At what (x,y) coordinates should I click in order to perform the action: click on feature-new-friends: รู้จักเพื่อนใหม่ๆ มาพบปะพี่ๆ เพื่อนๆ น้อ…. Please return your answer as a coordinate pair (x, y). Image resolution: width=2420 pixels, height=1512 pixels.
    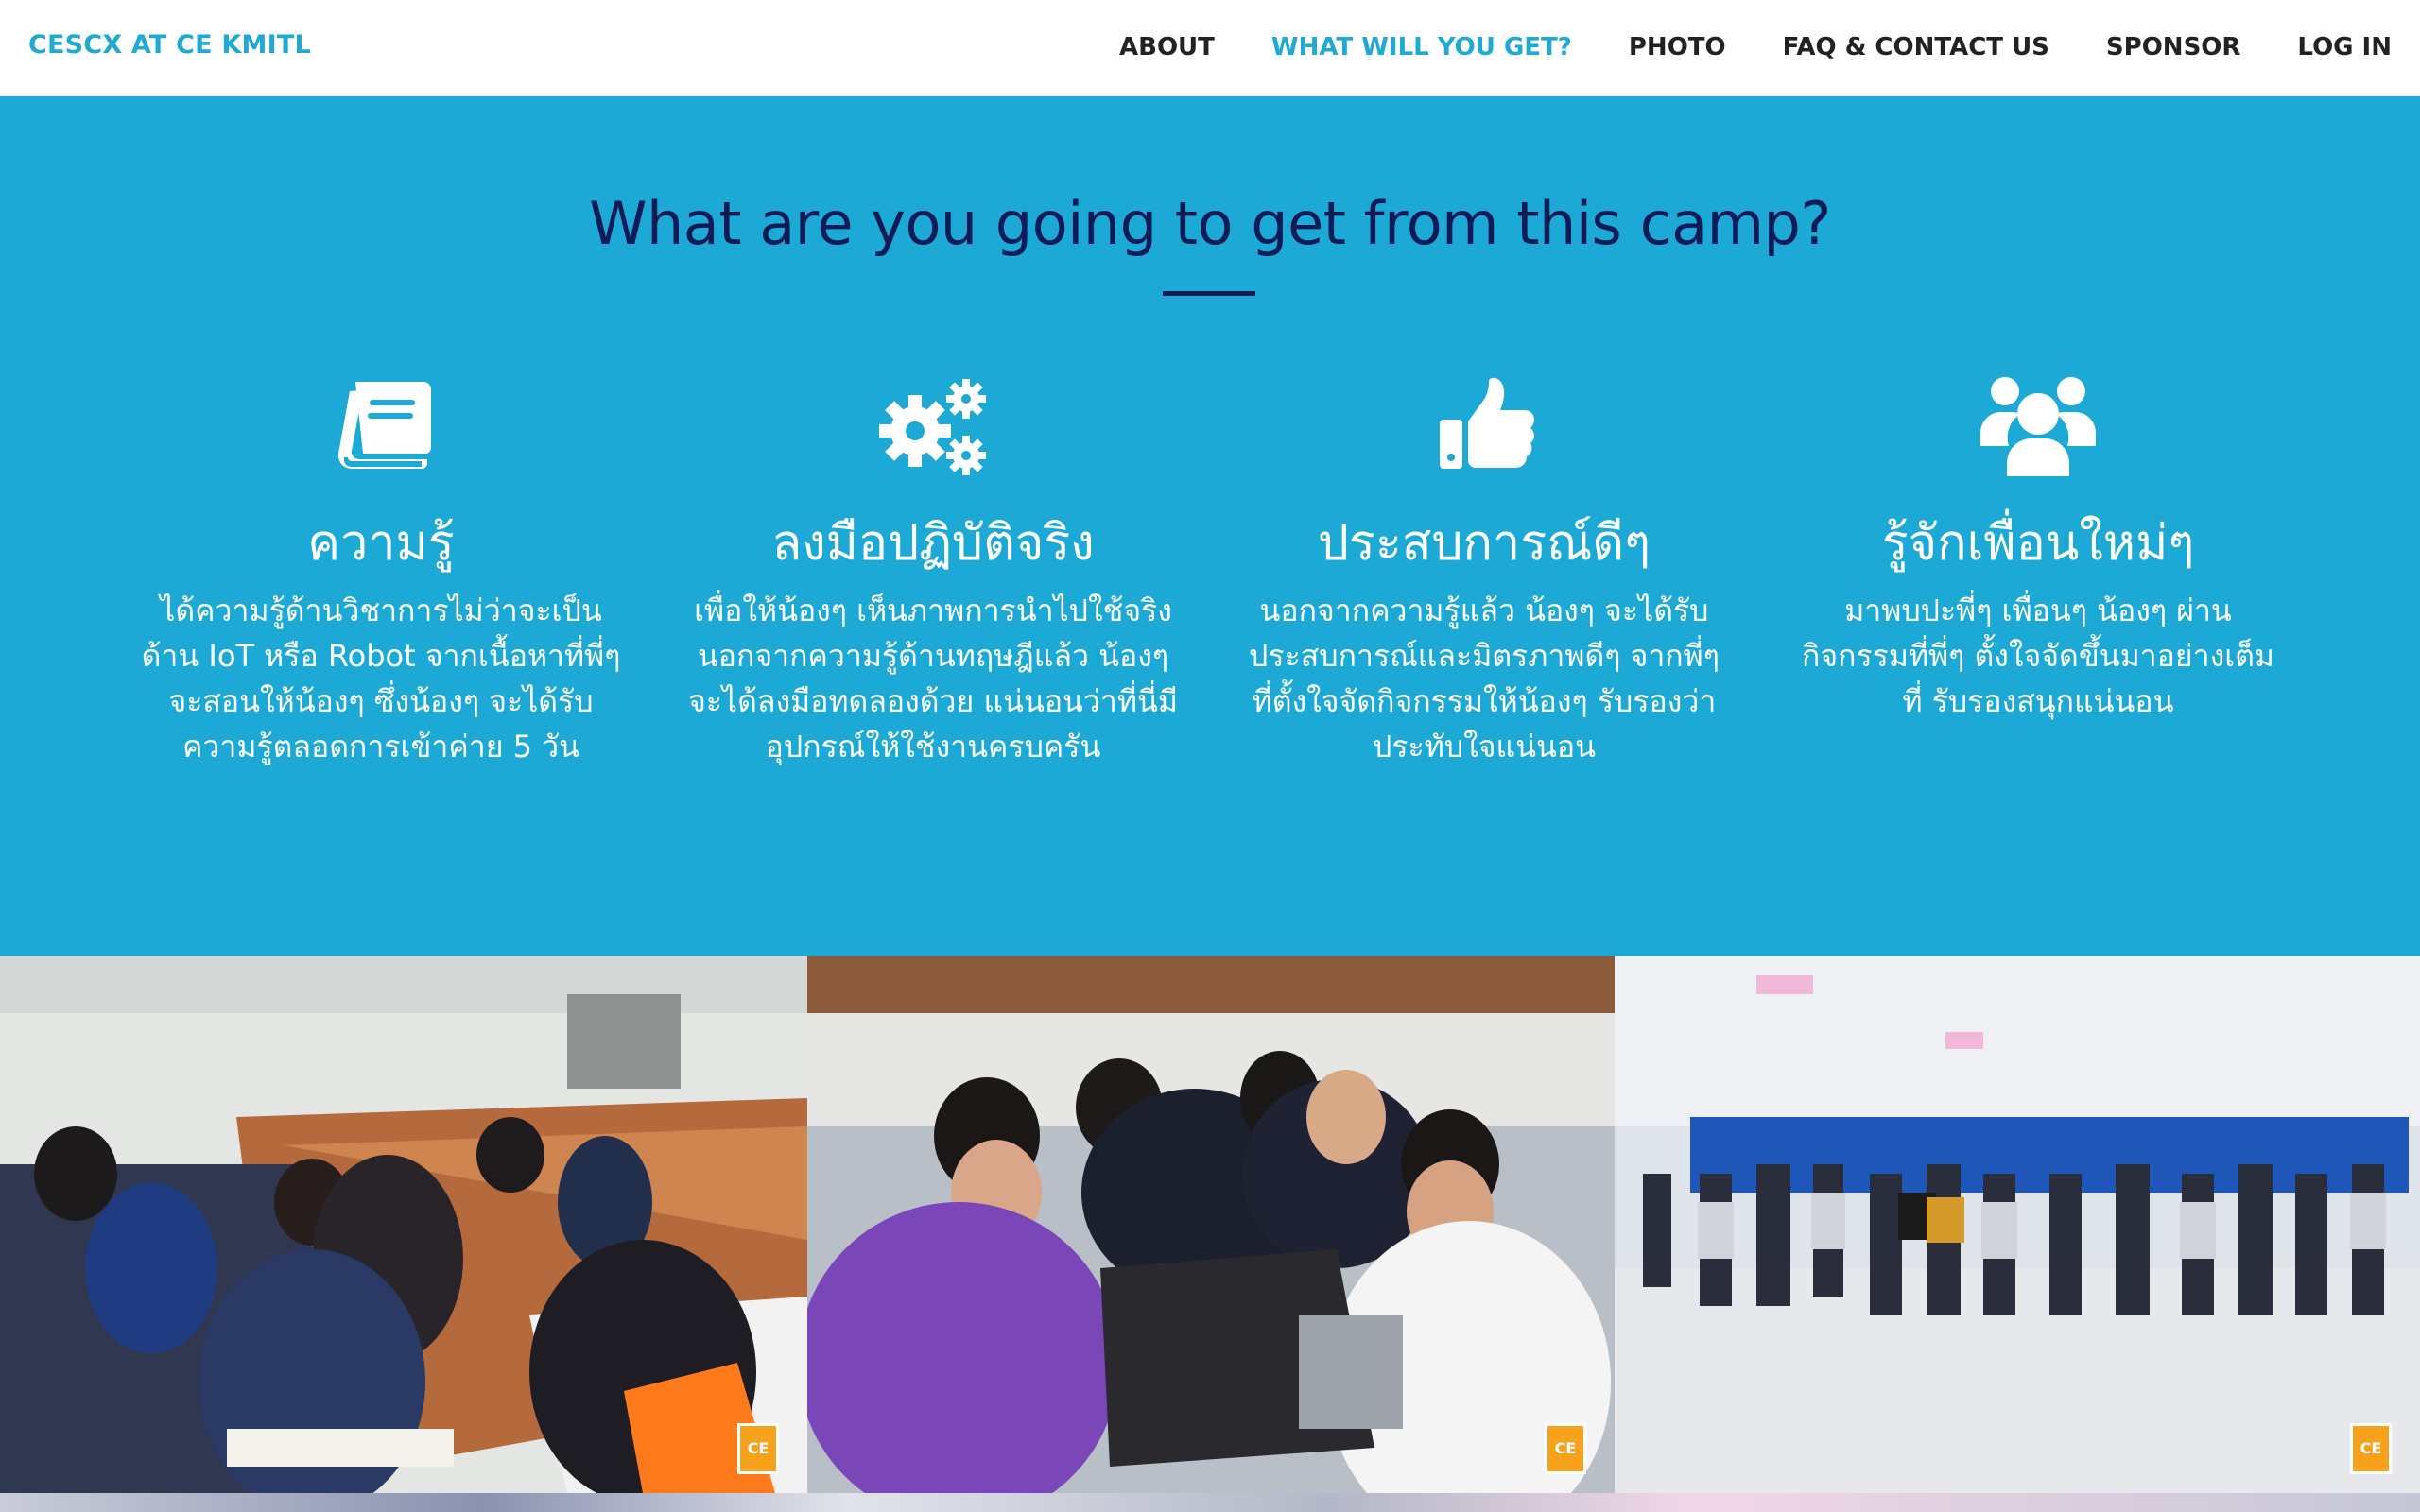
    Looking at the image, I should click on (2038, 547).